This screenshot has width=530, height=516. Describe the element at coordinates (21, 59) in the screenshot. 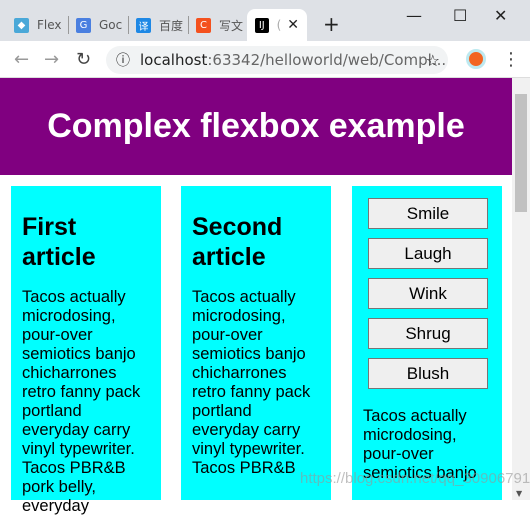

I see `back-icon: ←` at that location.